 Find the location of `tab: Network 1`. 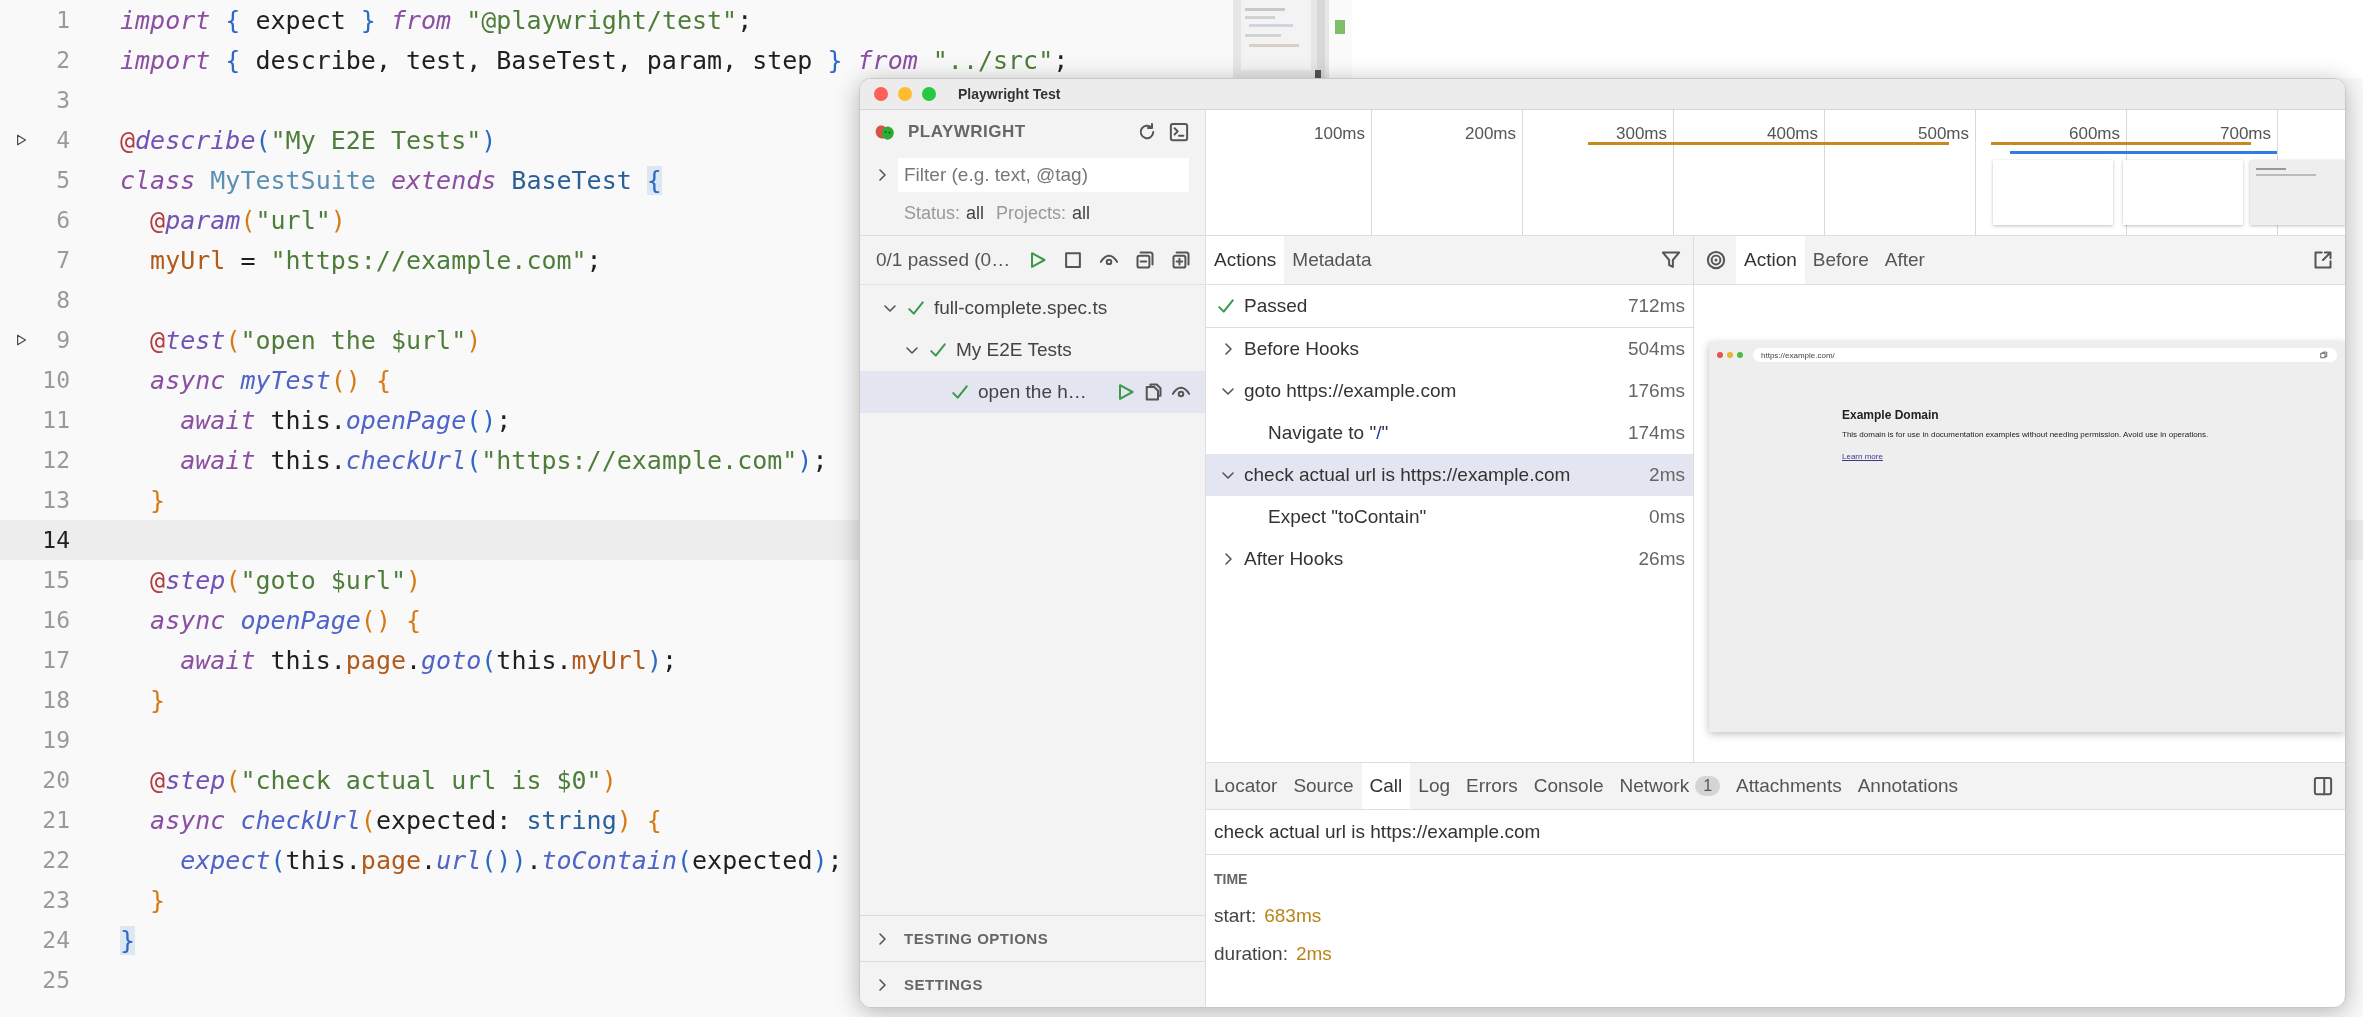

tab: Network 1 is located at coordinates (1670, 786).